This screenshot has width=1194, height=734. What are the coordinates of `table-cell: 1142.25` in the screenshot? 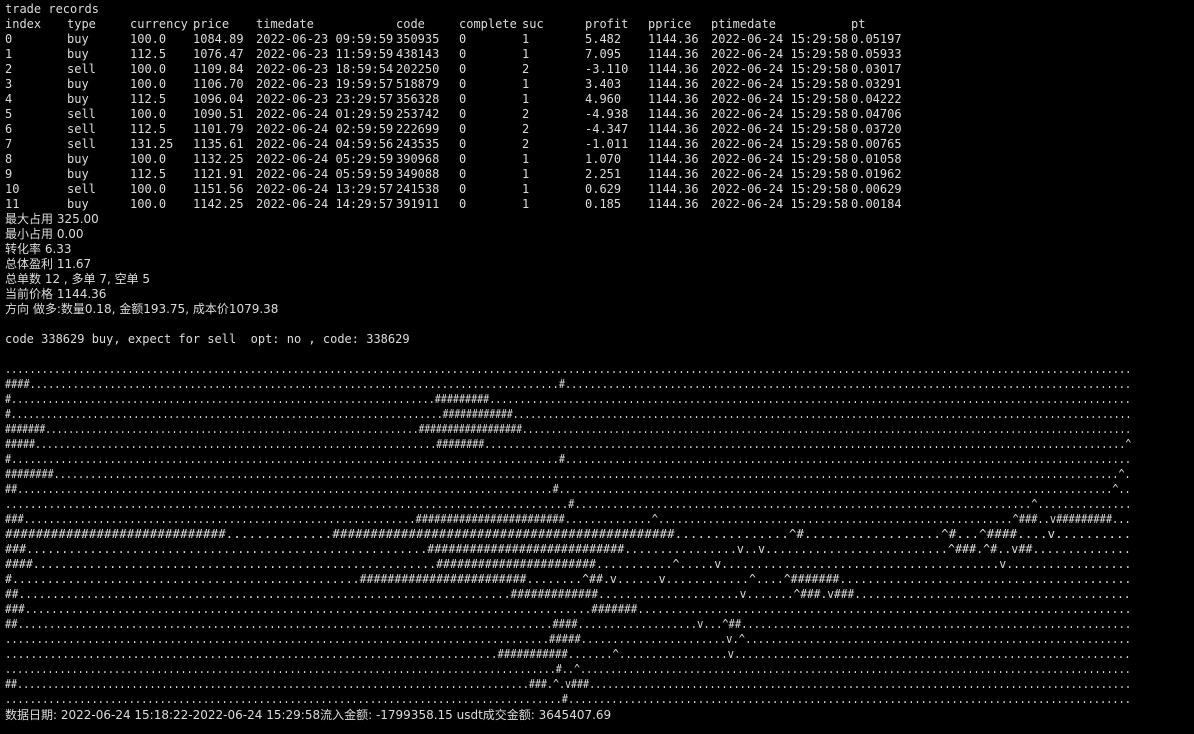 It's located at (218, 204).